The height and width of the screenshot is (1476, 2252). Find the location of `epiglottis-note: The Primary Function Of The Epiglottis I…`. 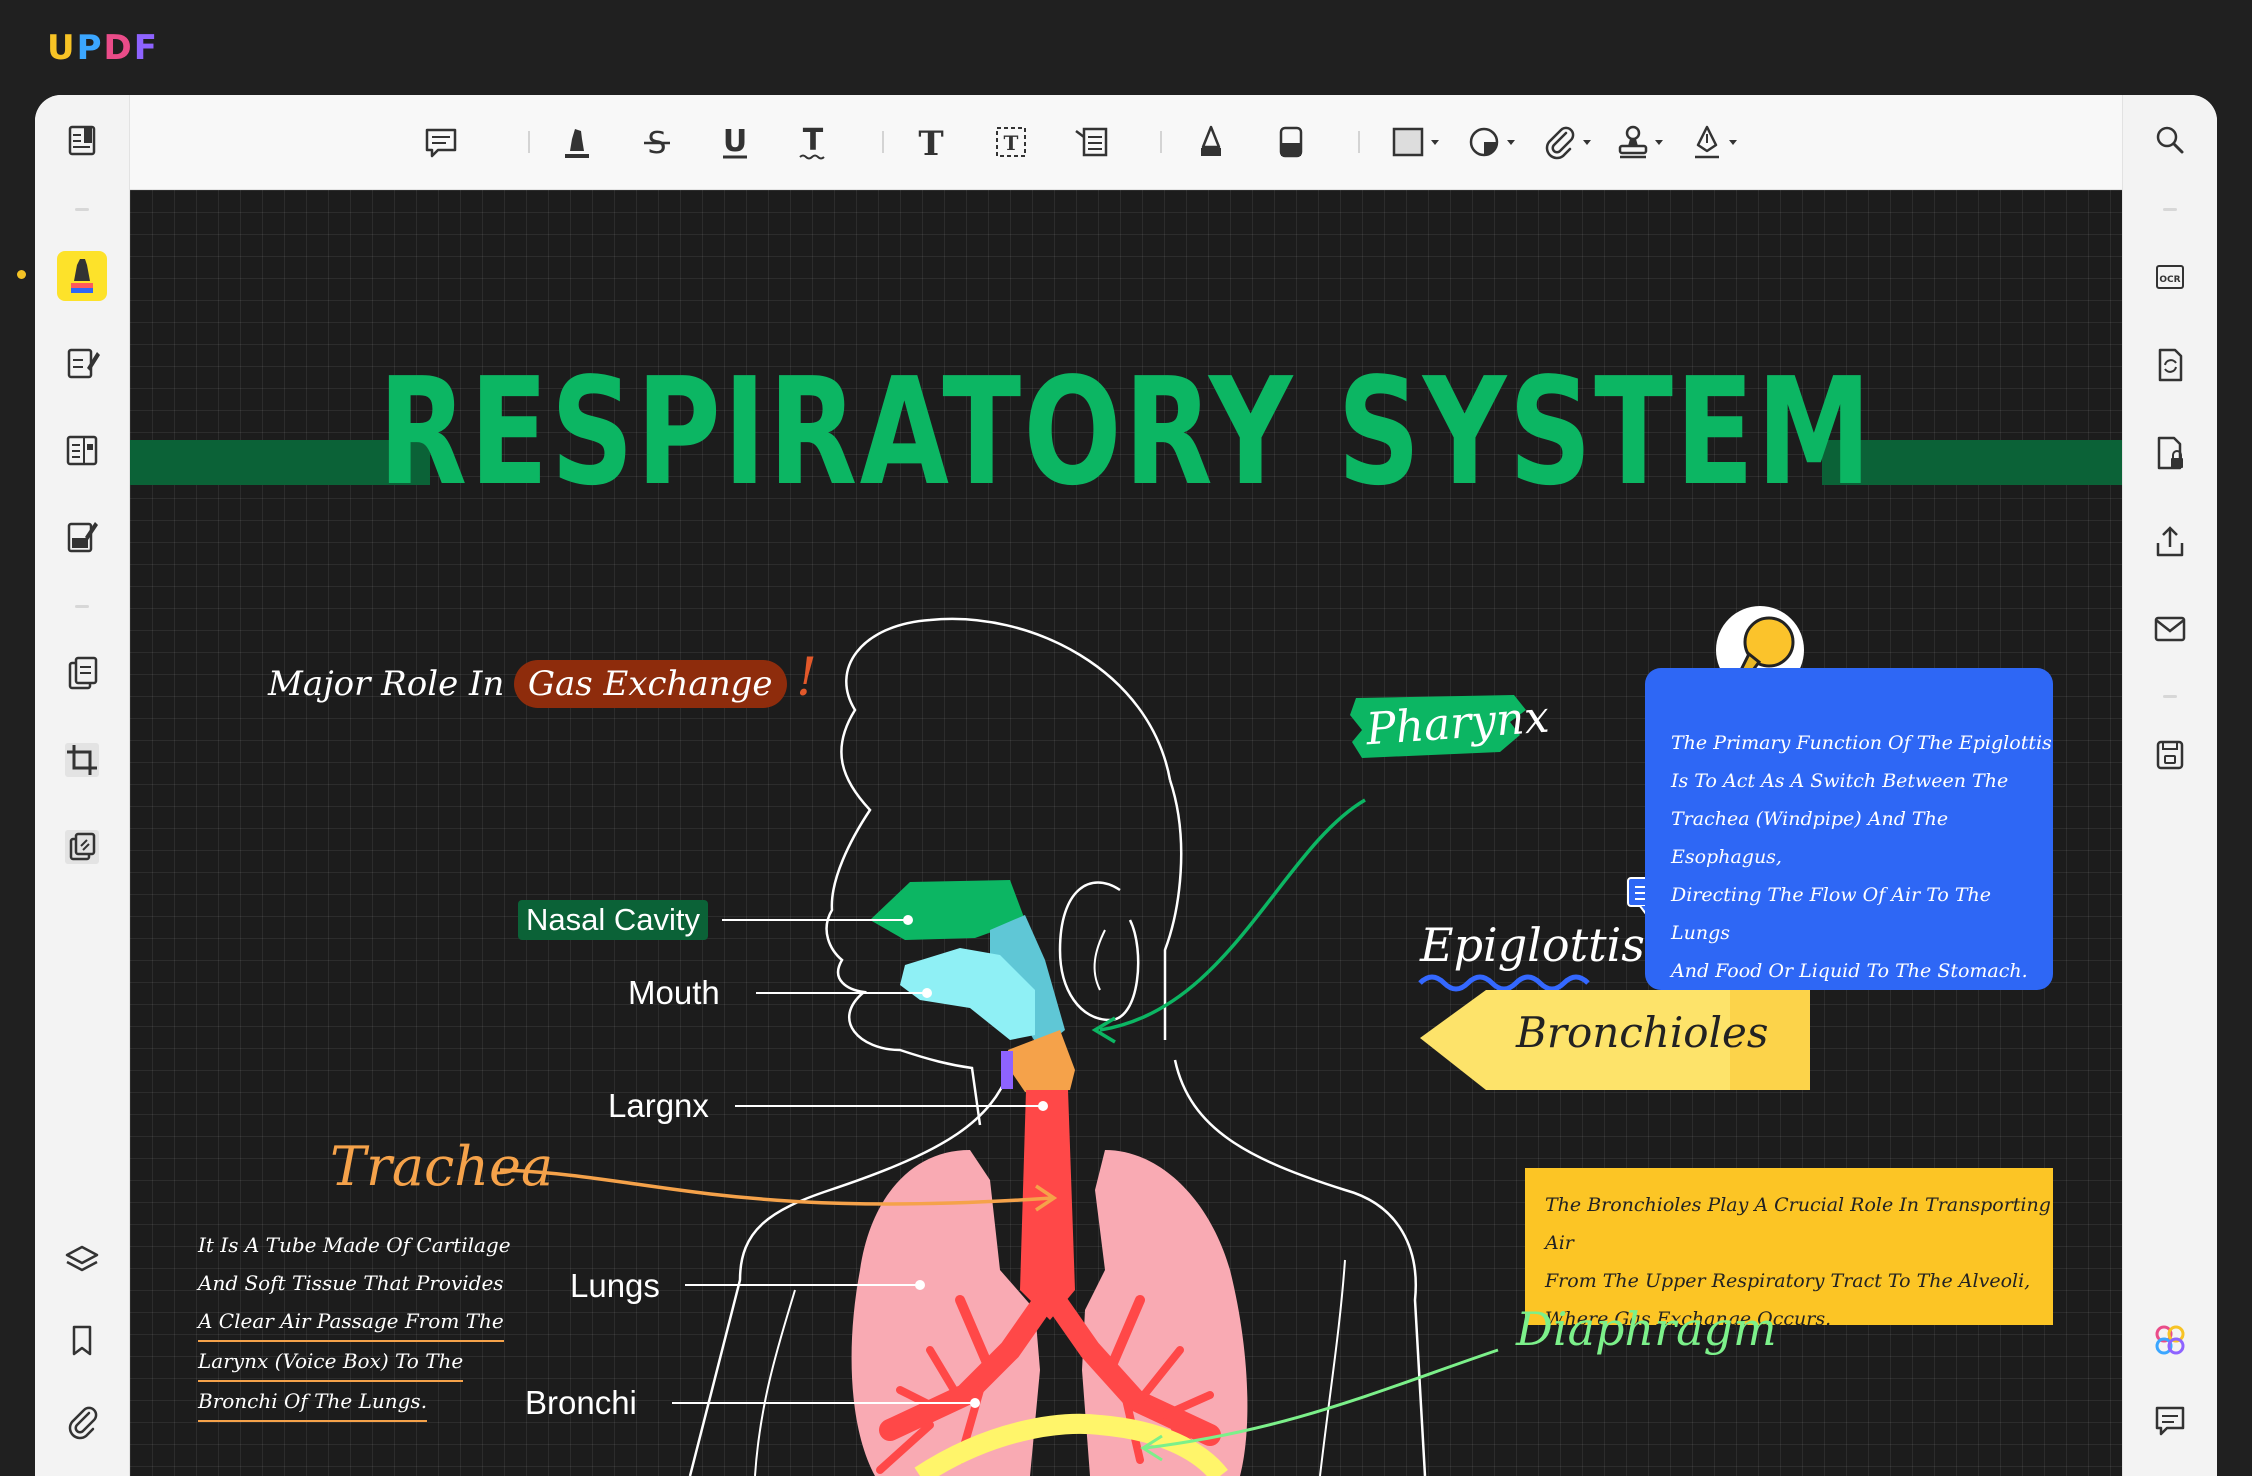

epiglottis-note: The Primary Function Of The Epiglottis I… is located at coordinates (1849, 829).